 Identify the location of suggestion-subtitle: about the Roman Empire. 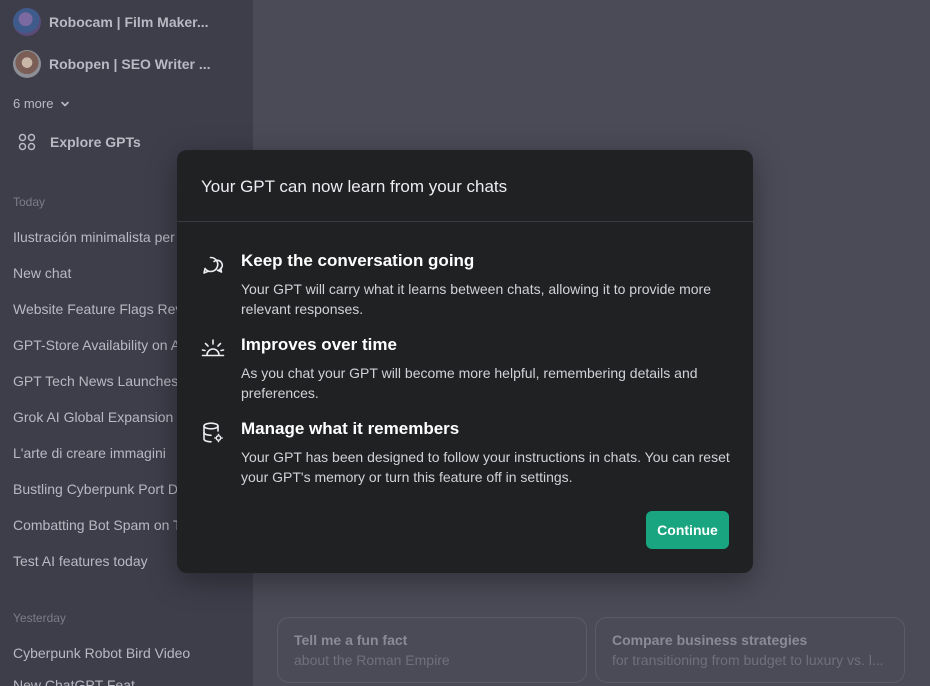
(372, 660).